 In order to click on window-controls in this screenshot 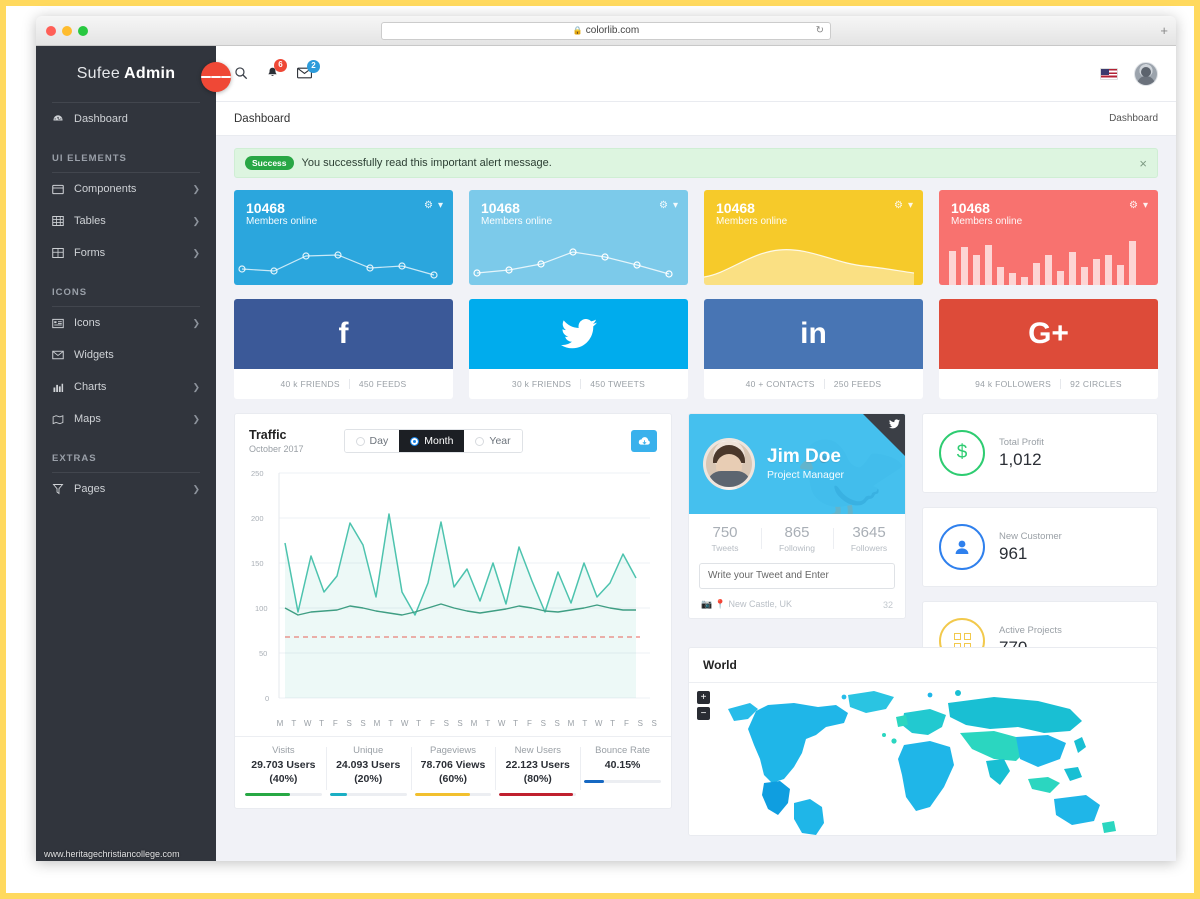, I will do `click(67, 30)`.